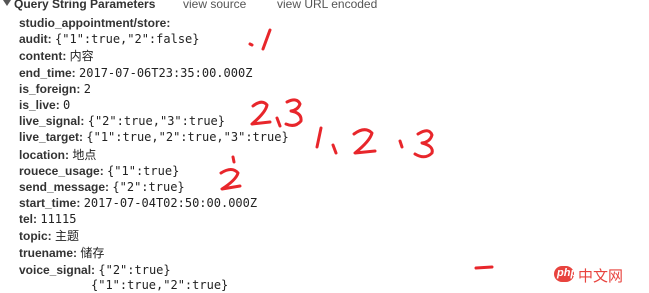 The image size is (649, 293). I want to click on param-key: is_live:, so click(39, 105).